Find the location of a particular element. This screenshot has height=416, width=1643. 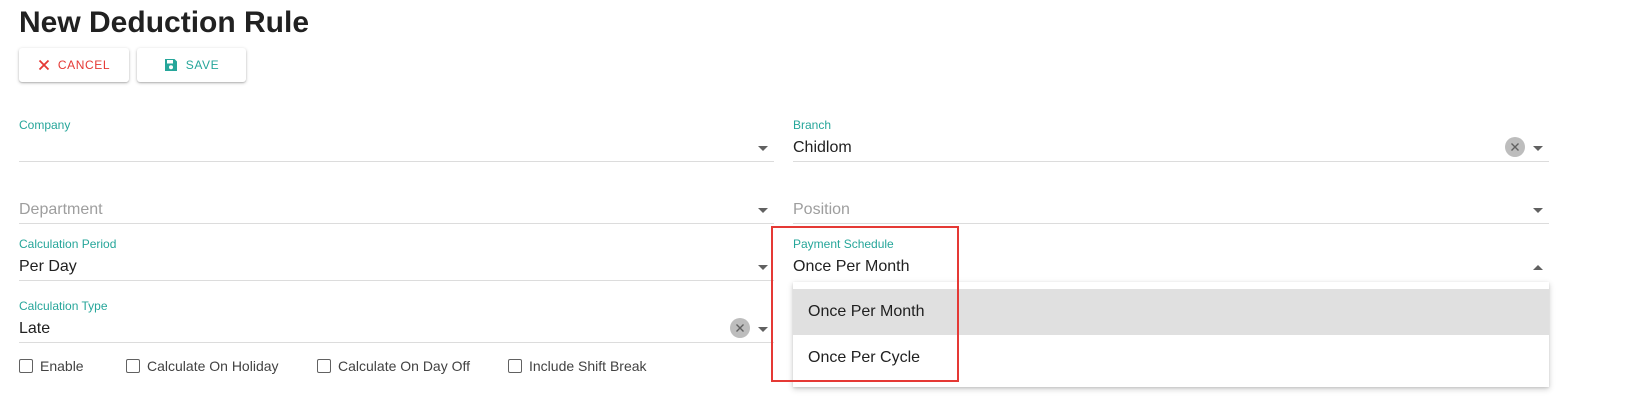

calculation-period-value: Per Day is located at coordinates (48, 266).